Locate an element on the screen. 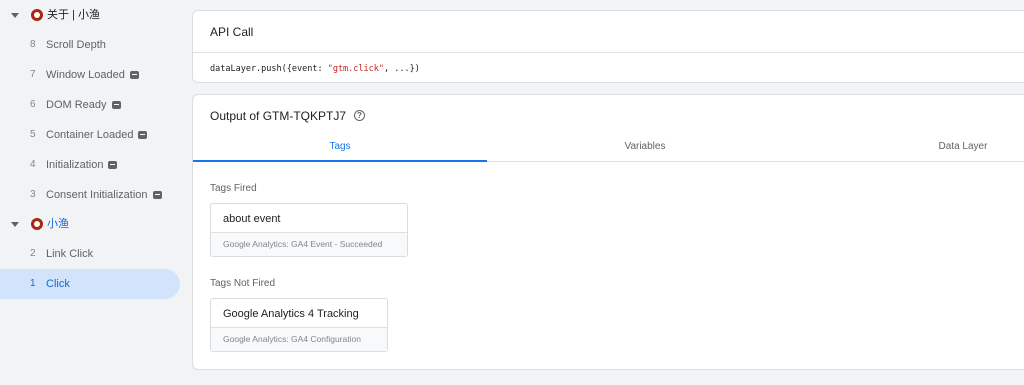 Image resolution: width=1024 pixels, height=385 pixels. event-item-consent-initialization: 3 Consent Initialization is located at coordinates (90, 195).